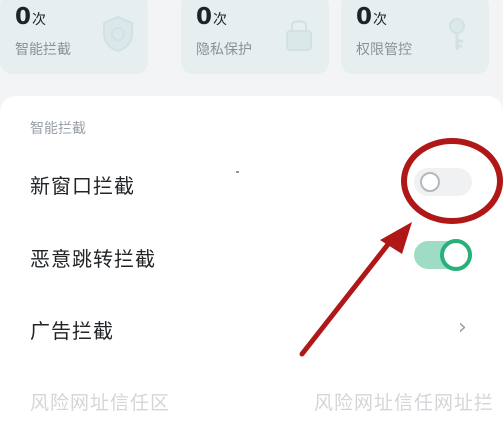  Describe the element at coordinates (457, 34) in the screenshot. I see `key-icon` at that location.